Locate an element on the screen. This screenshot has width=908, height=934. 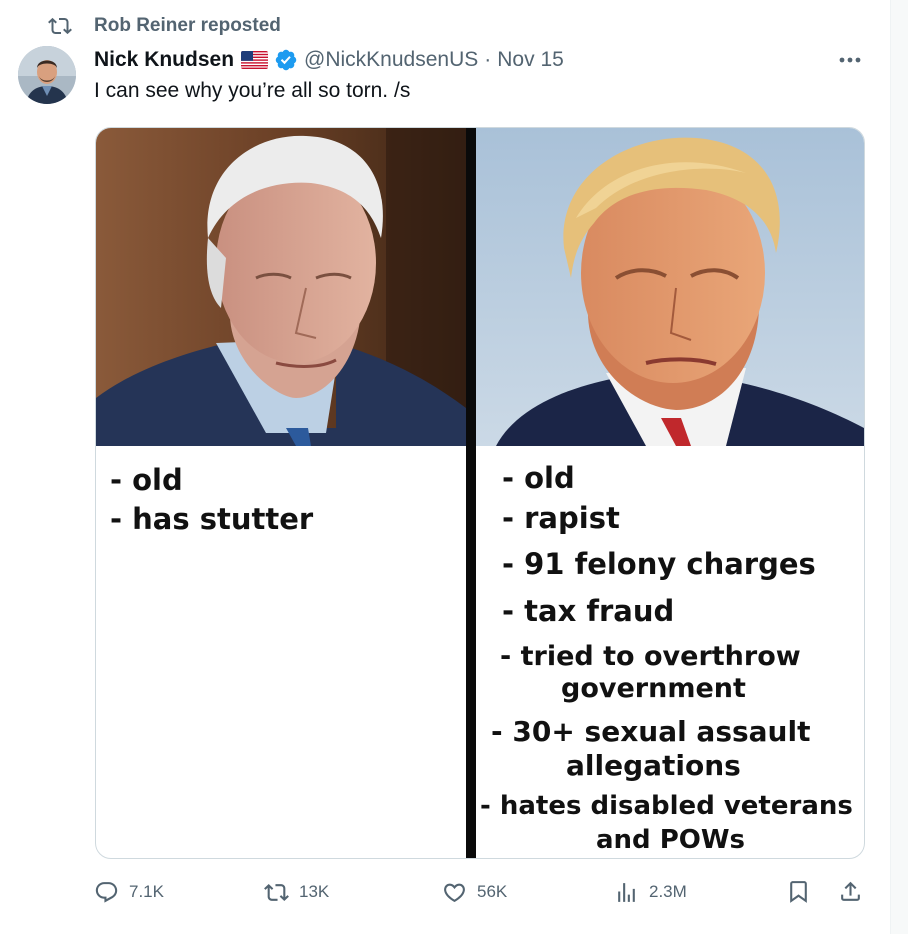
reply-button: 7.1K is located at coordinates (129, 892).